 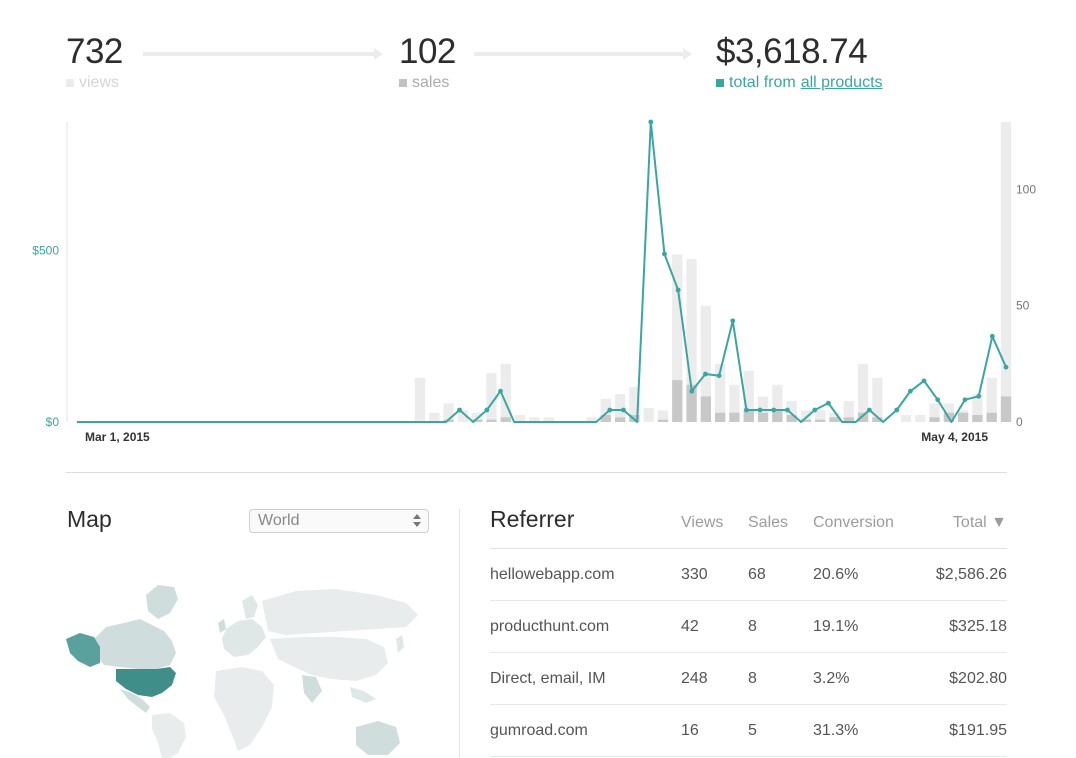 What do you see at coordinates (694, 678) in the screenshot?
I see `referrer-views: 248` at bounding box center [694, 678].